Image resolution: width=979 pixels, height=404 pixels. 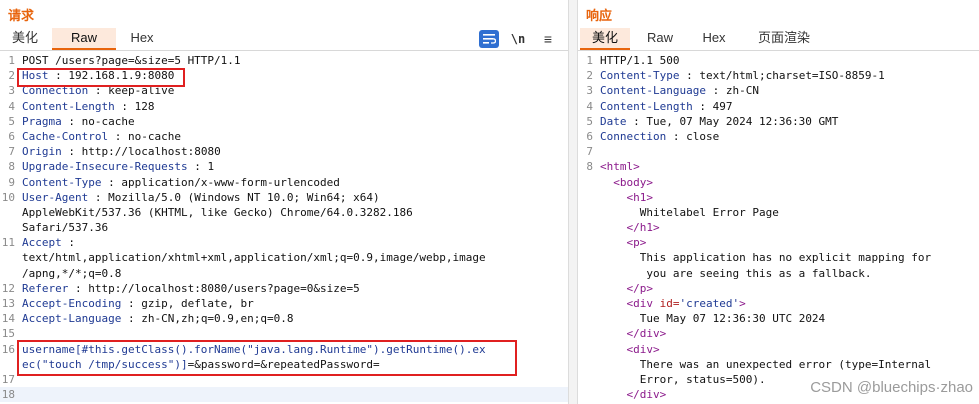 I want to click on code-line: <div>, so click(x=778, y=349).